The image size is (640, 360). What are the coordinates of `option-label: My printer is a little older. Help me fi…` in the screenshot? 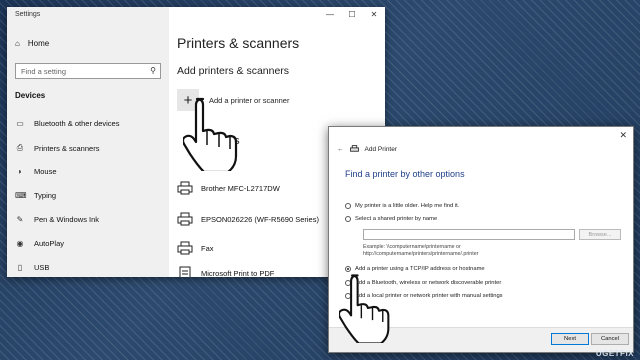 It's located at (407, 206).